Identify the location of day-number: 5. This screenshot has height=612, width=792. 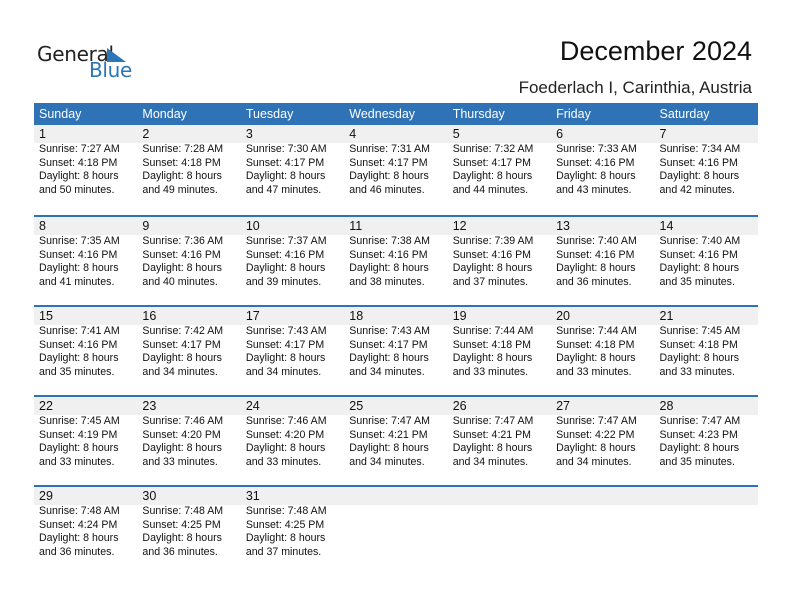
(456, 134).